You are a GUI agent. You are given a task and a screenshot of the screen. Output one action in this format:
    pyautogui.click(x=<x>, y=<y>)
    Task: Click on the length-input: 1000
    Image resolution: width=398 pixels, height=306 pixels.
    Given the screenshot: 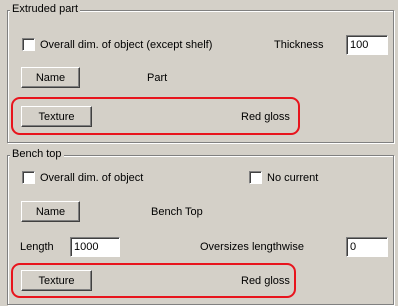 What is the action you would take?
    pyautogui.click(x=95, y=247)
    